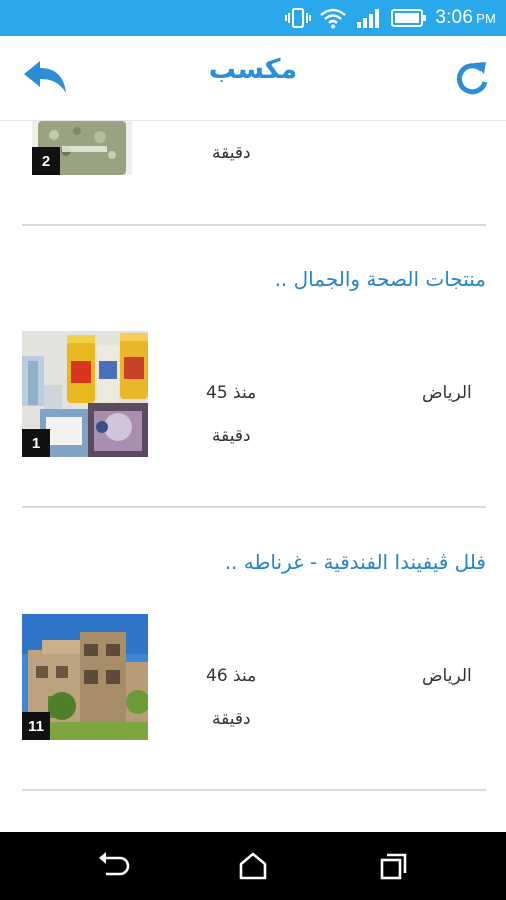 This screenshot has width=506, height=900. I want to click on system-nav-bar, so click(253, 866).